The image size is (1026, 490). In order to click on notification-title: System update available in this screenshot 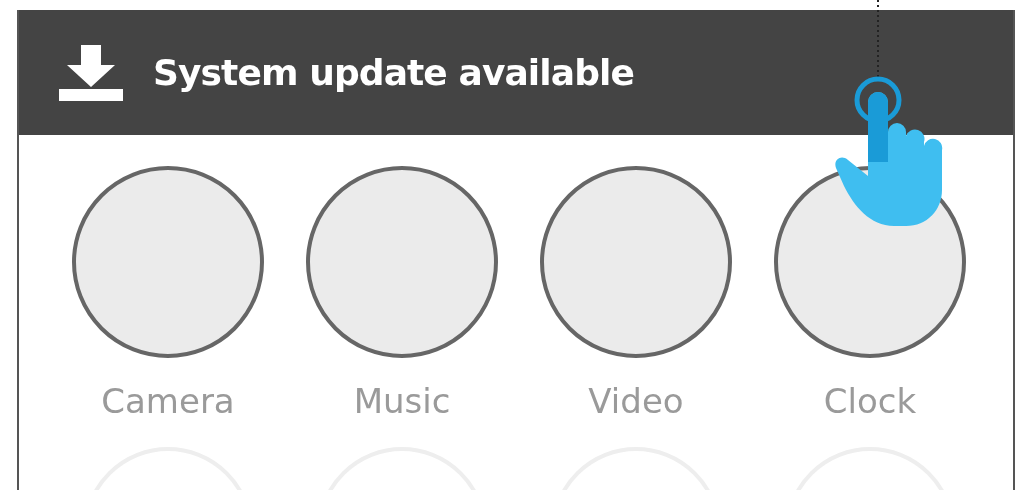, I will do `click(393, 72)`.